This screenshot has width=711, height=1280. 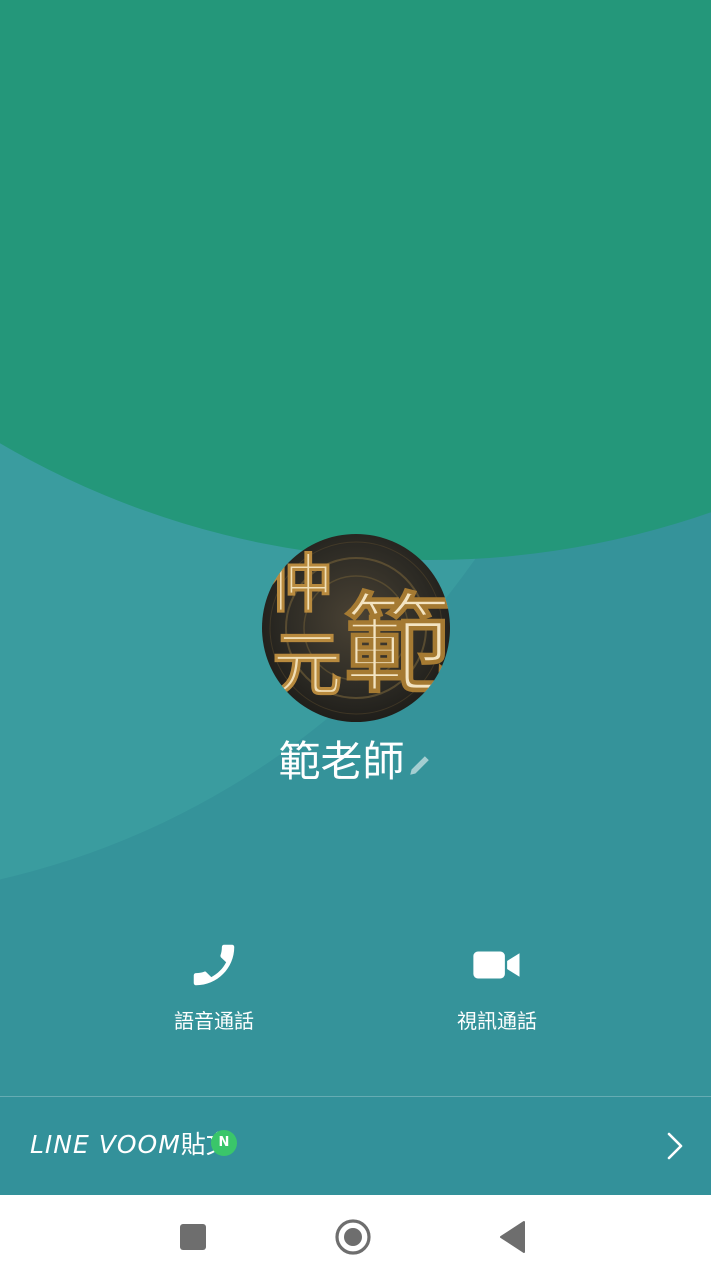 I want to click on video-call-label: 視訊通話, so click(x=497, y=1021).